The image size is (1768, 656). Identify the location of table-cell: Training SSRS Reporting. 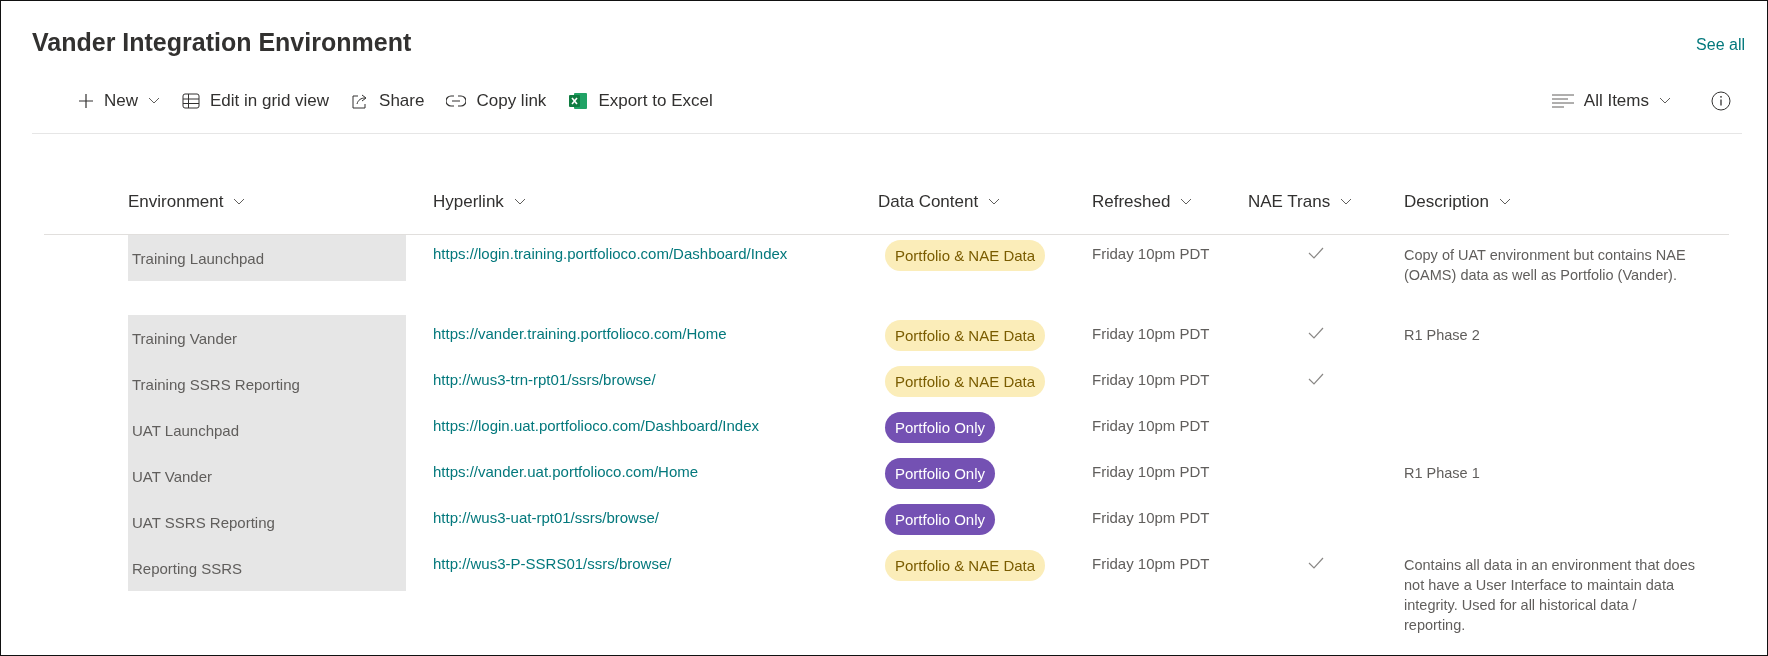
(267, 384).